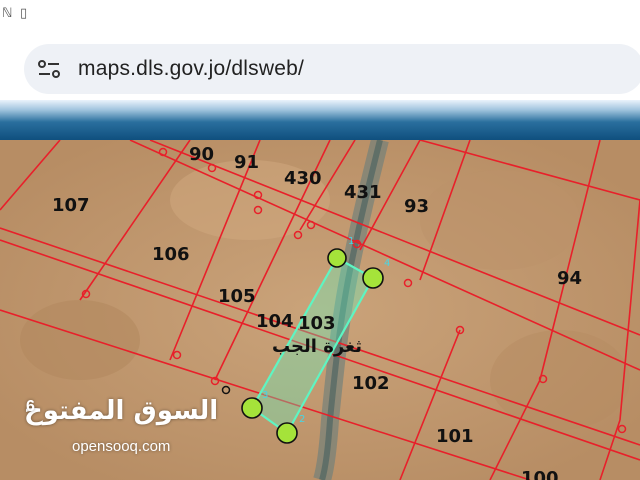  Describe the element at coordinates (191, 69) in the screenshot. I see `url-text: maps.dls.gov.jo/dlsweb/` at that location.